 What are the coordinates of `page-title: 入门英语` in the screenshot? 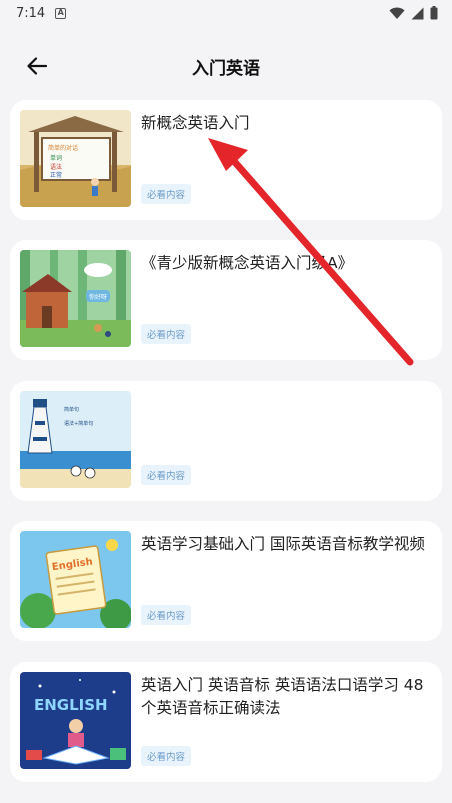 It's located at (226, 68).